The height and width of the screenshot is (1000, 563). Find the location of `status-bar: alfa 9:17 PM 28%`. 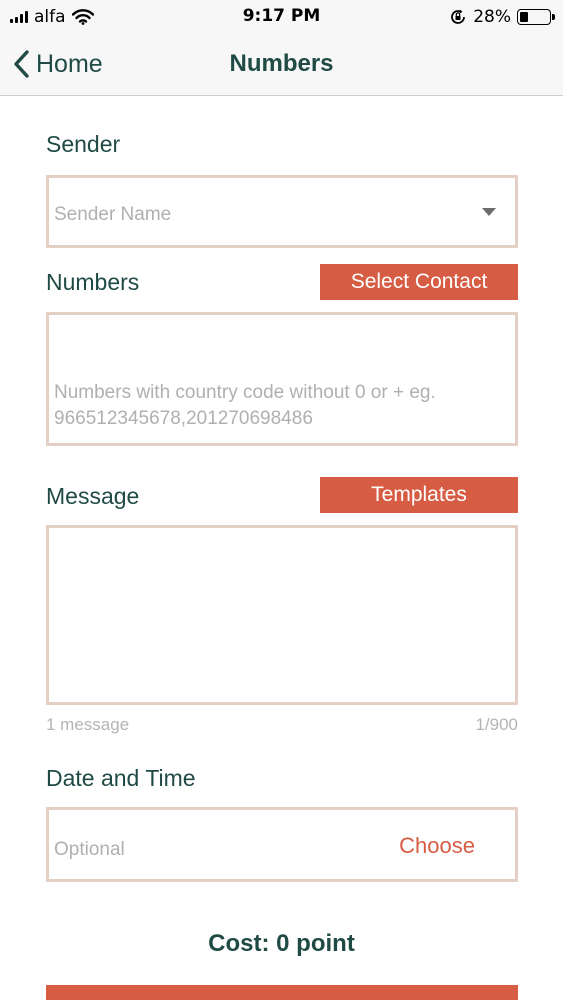

status-bar: alfa 9:17 PM 28% is located at coordinates (281, 17).